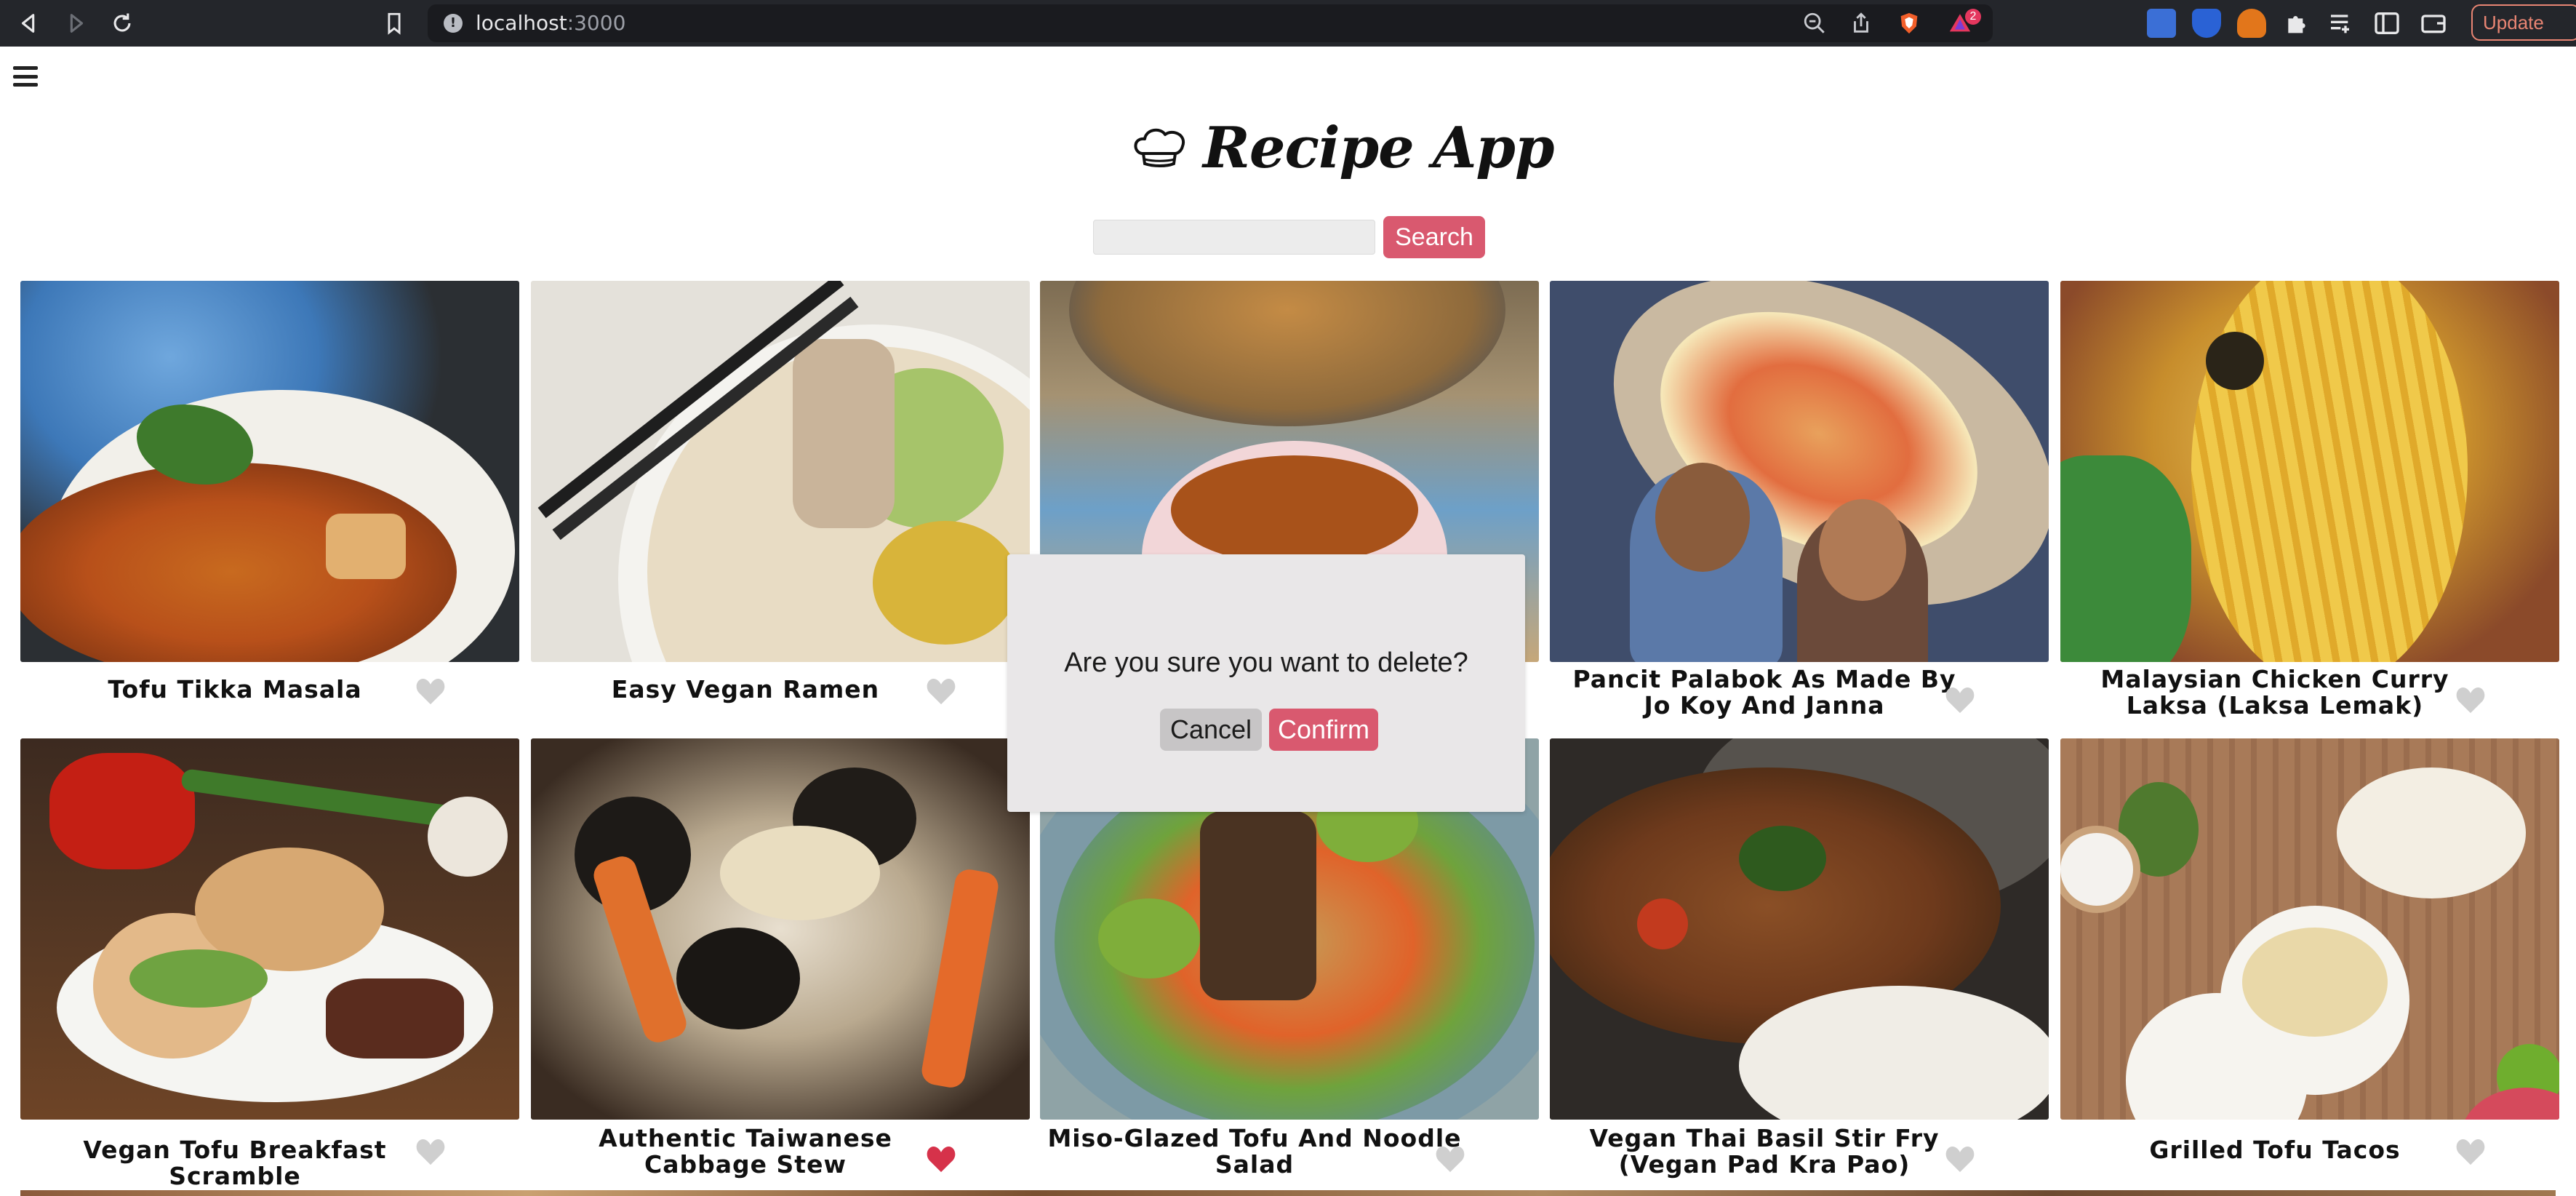  What do you see at coordinates (29, 23) in the screenshot?
I see `back-icon` at bounding box center [29, 23].